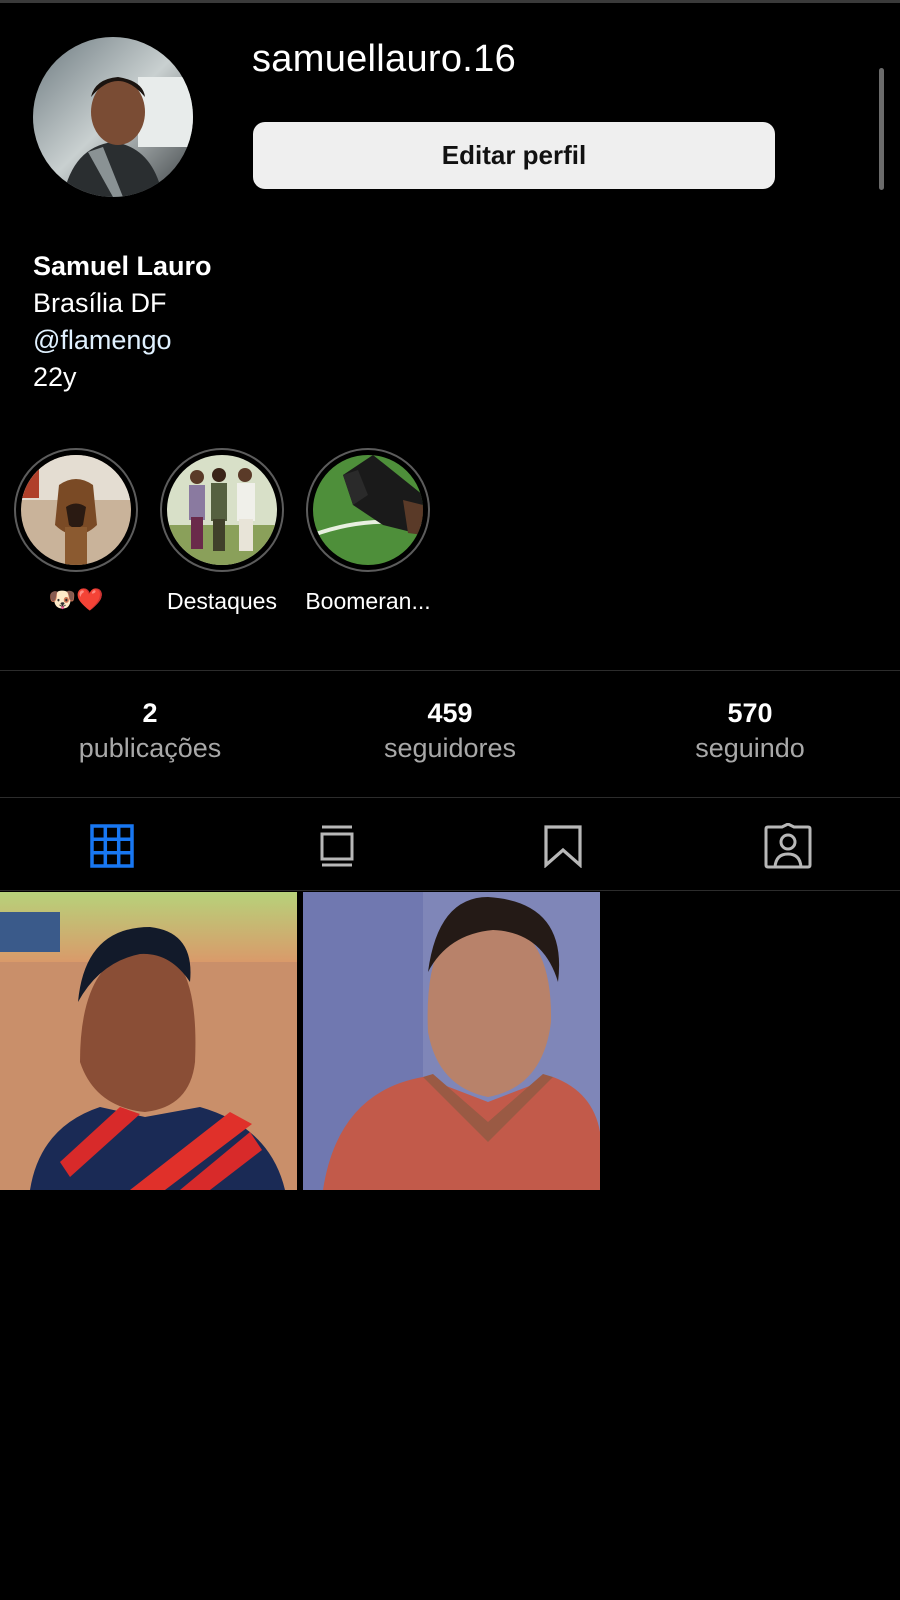 Image resolution: width=900 pixels, height=1600 pixels. I want to click on dog-highlight-image, so click(76, 510).